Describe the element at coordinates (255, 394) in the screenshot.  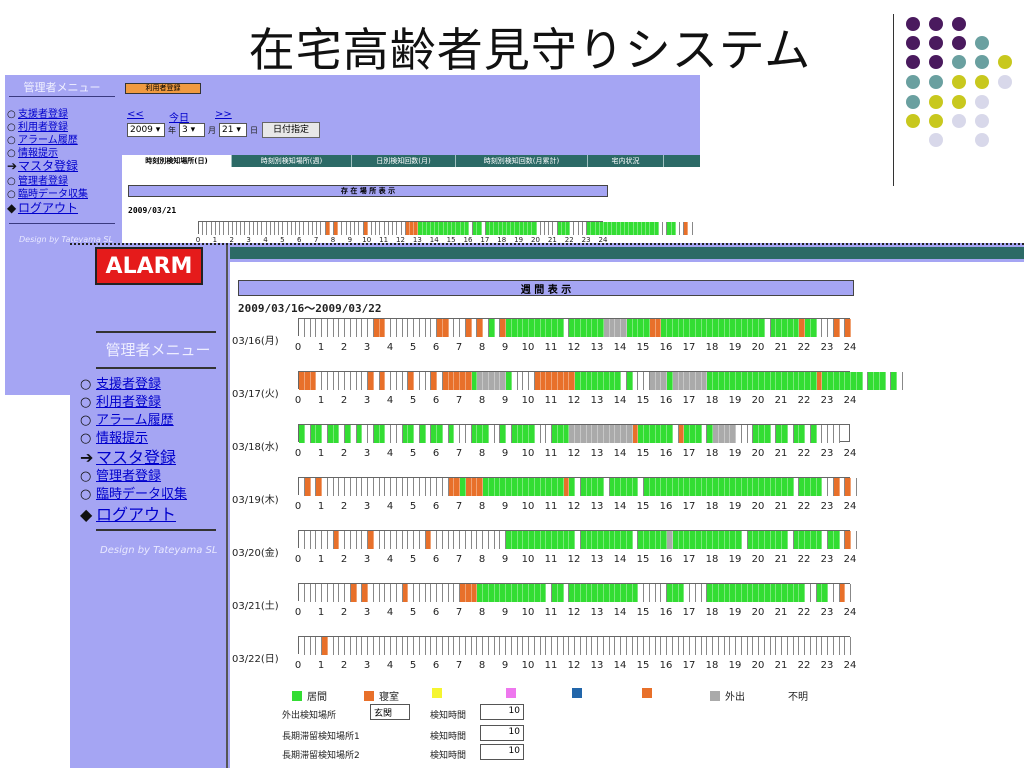
I see `day-label: 03/17(火)` at that location.